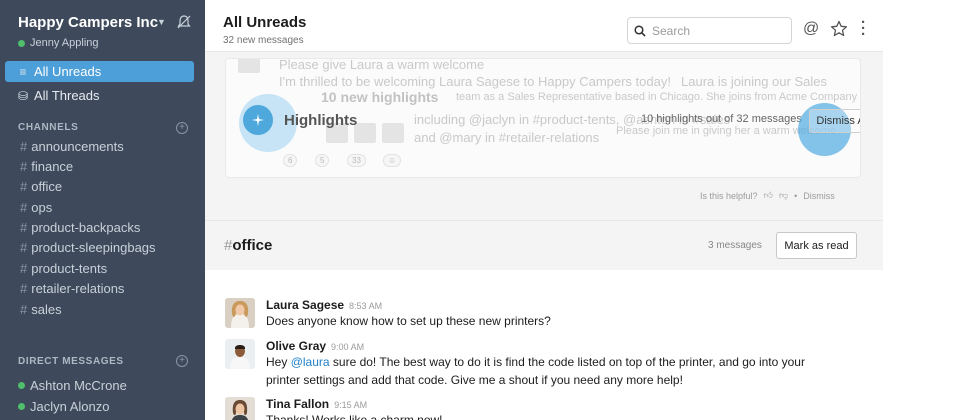 This screenshot has height=420, width=960. Describe the element at coordinates (819, 196) in the screenshot. I see `dismiss-link: Dismiss` at that location.